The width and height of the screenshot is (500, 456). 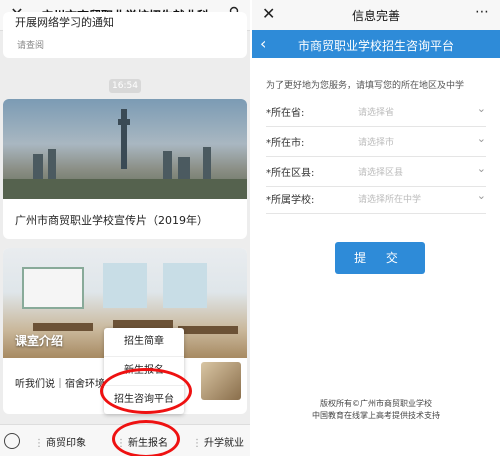 What do you see at coordinates (64, 22) in the screenshot?
I see `notice-title: 开展网络学习的通知` at bounding box center [64, 22].